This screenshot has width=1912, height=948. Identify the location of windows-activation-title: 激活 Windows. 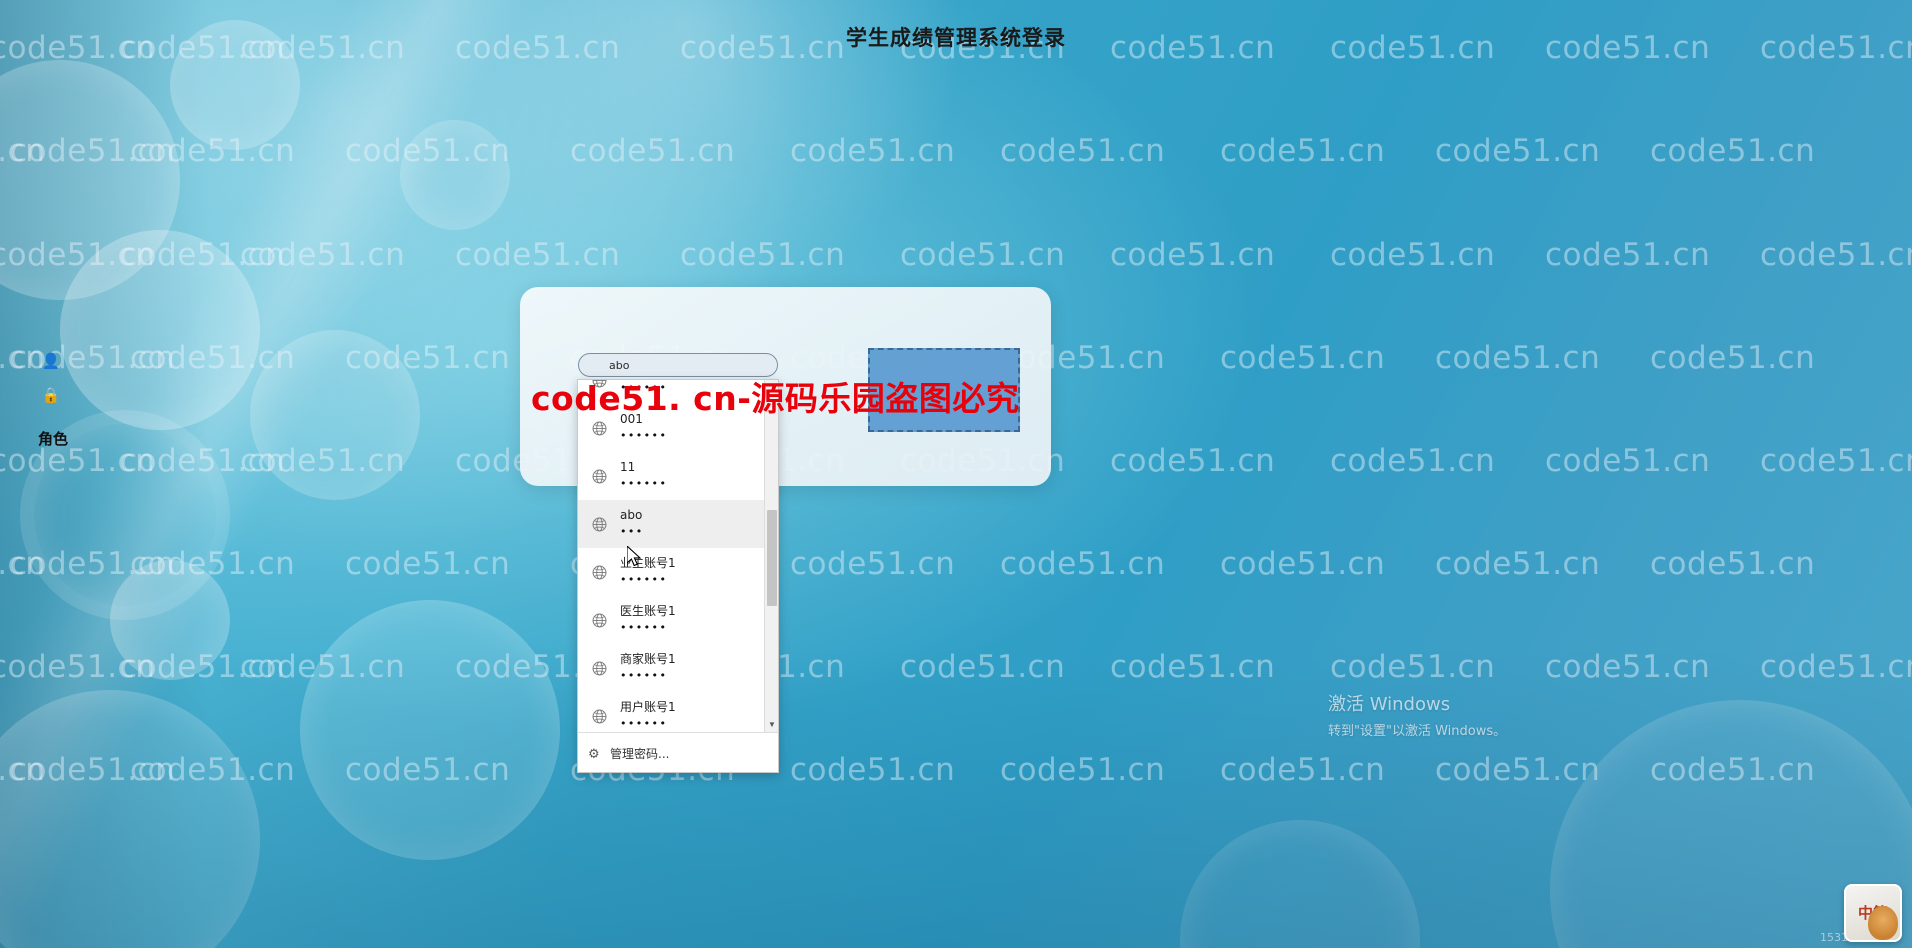
(1389, 704).